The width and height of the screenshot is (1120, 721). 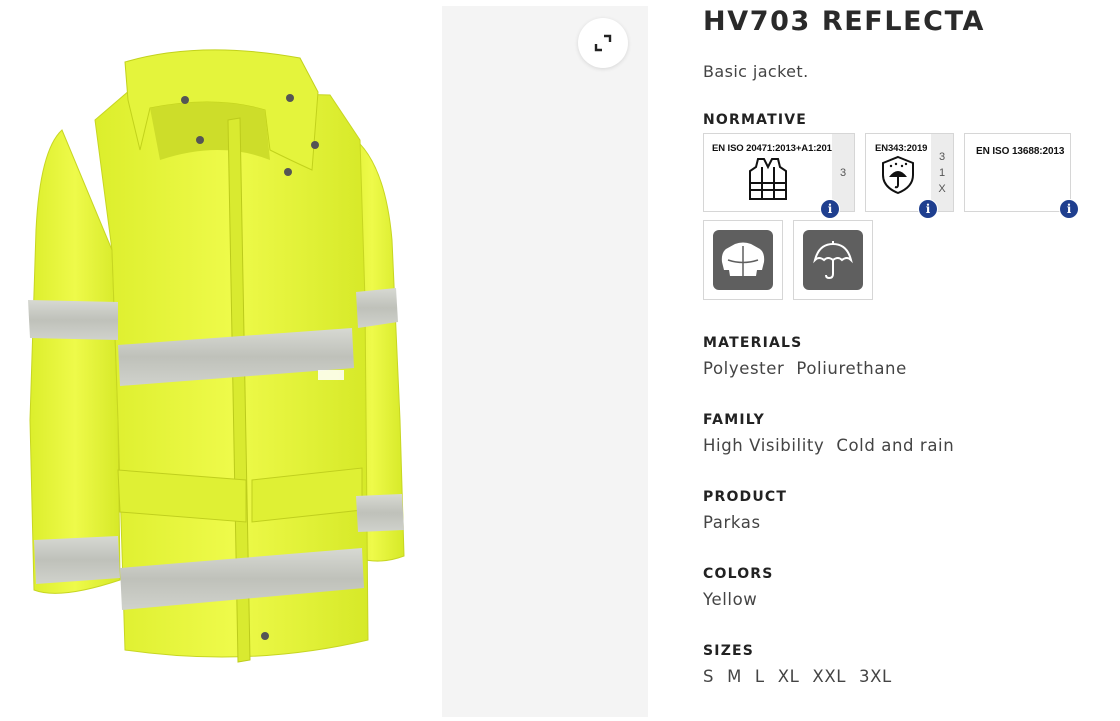 I want to click on feature-rain-protection, so click(x=833, y=260).